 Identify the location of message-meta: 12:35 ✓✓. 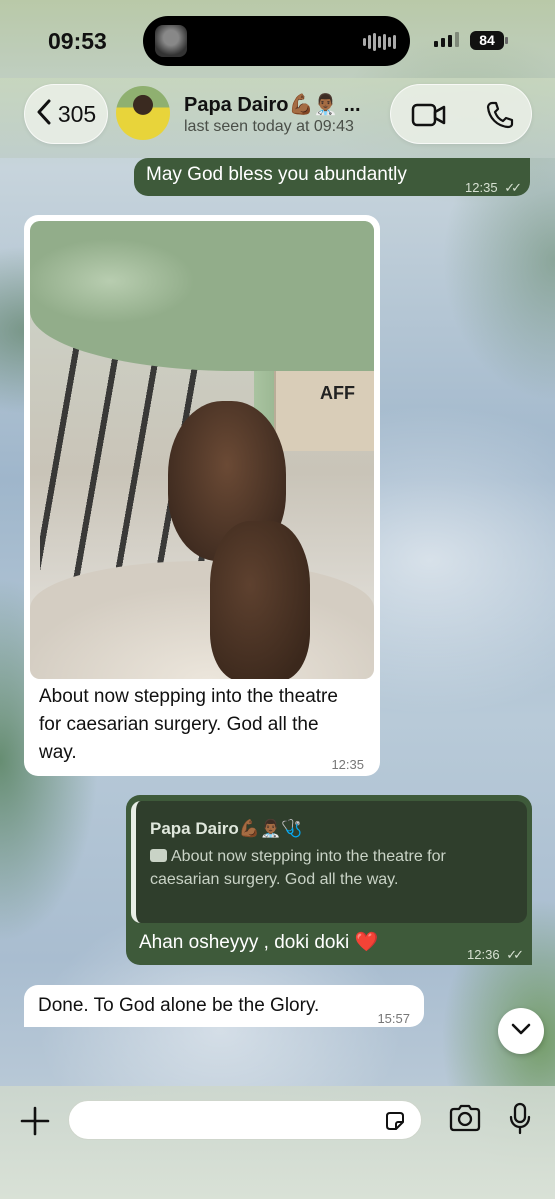
(493, 188).